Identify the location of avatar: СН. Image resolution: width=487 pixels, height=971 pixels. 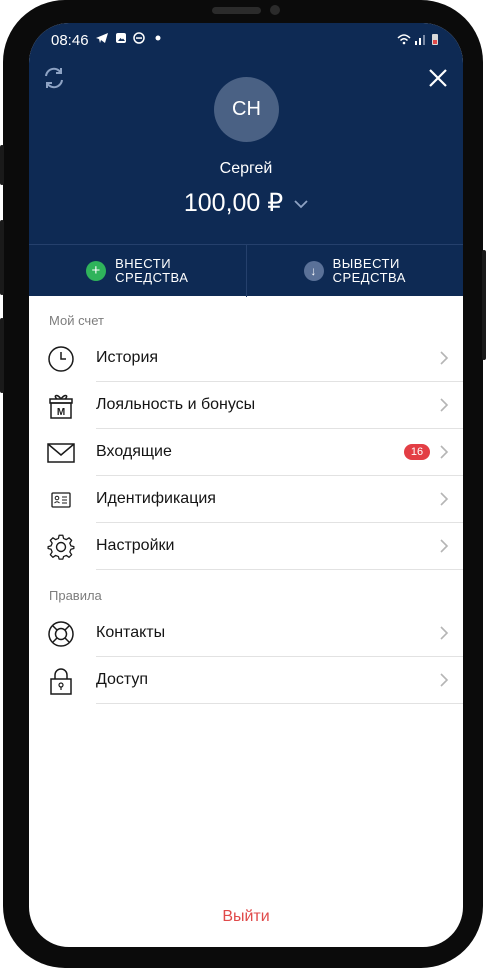
(246, 109).